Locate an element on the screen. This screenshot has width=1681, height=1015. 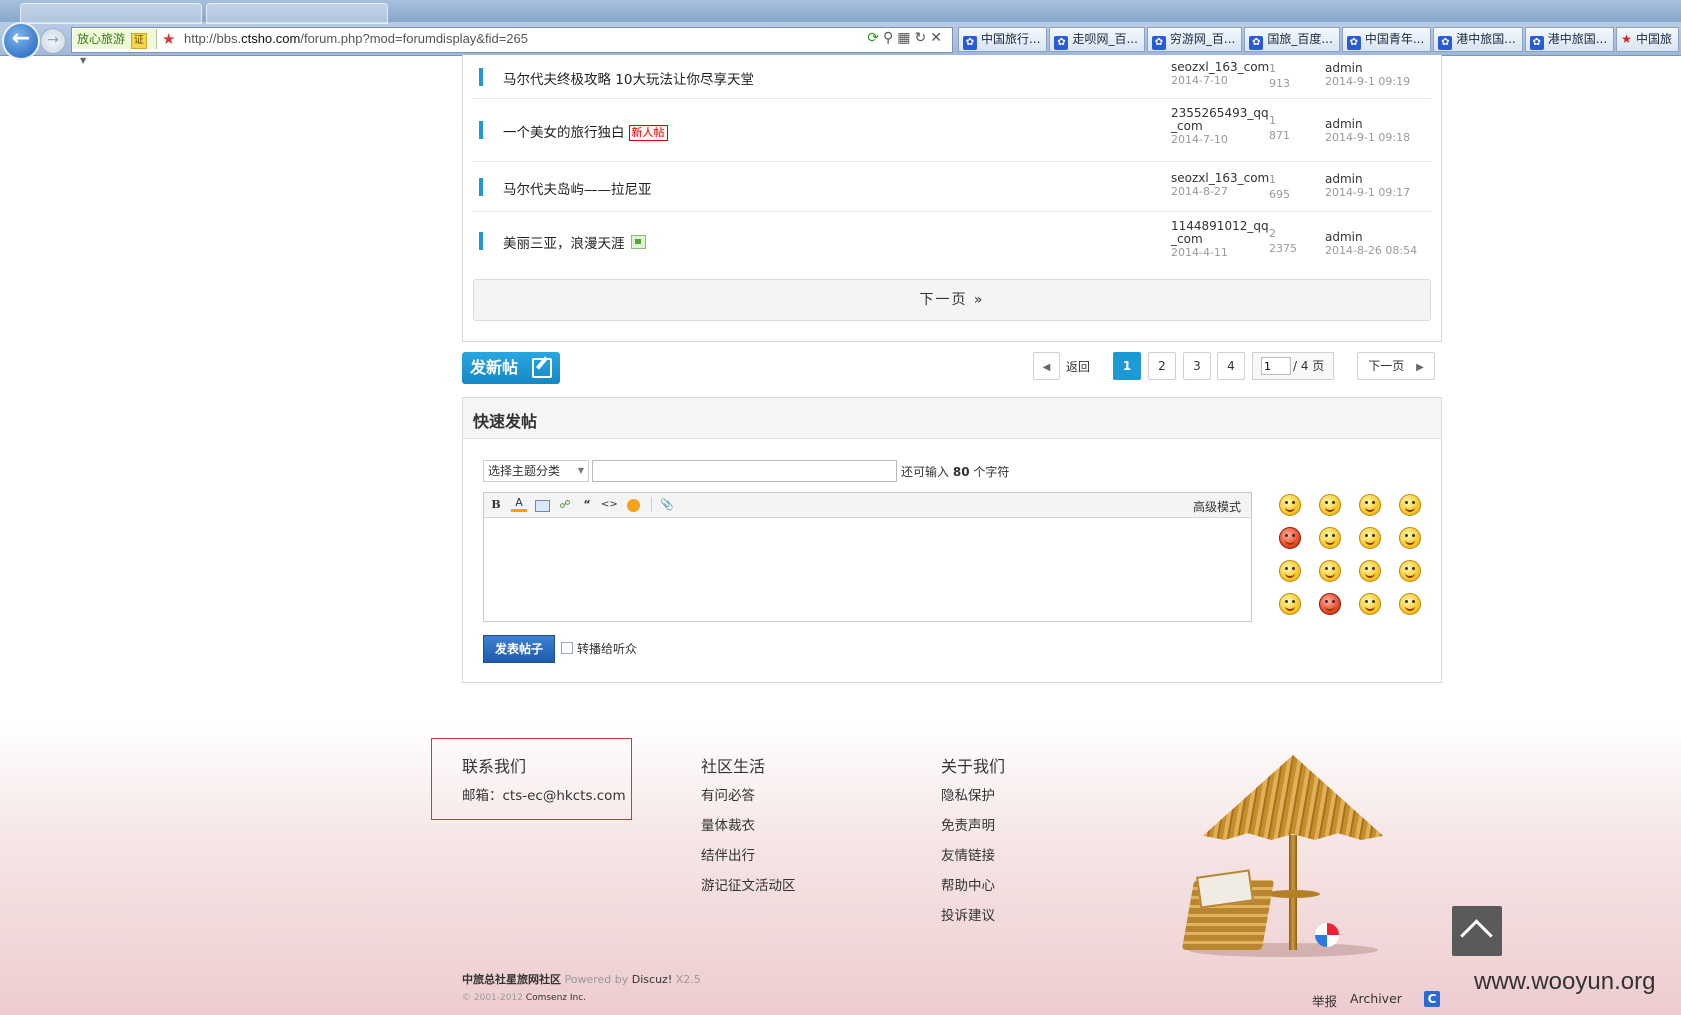
page-3-button: 3 is located at coordinates (1197, 366).